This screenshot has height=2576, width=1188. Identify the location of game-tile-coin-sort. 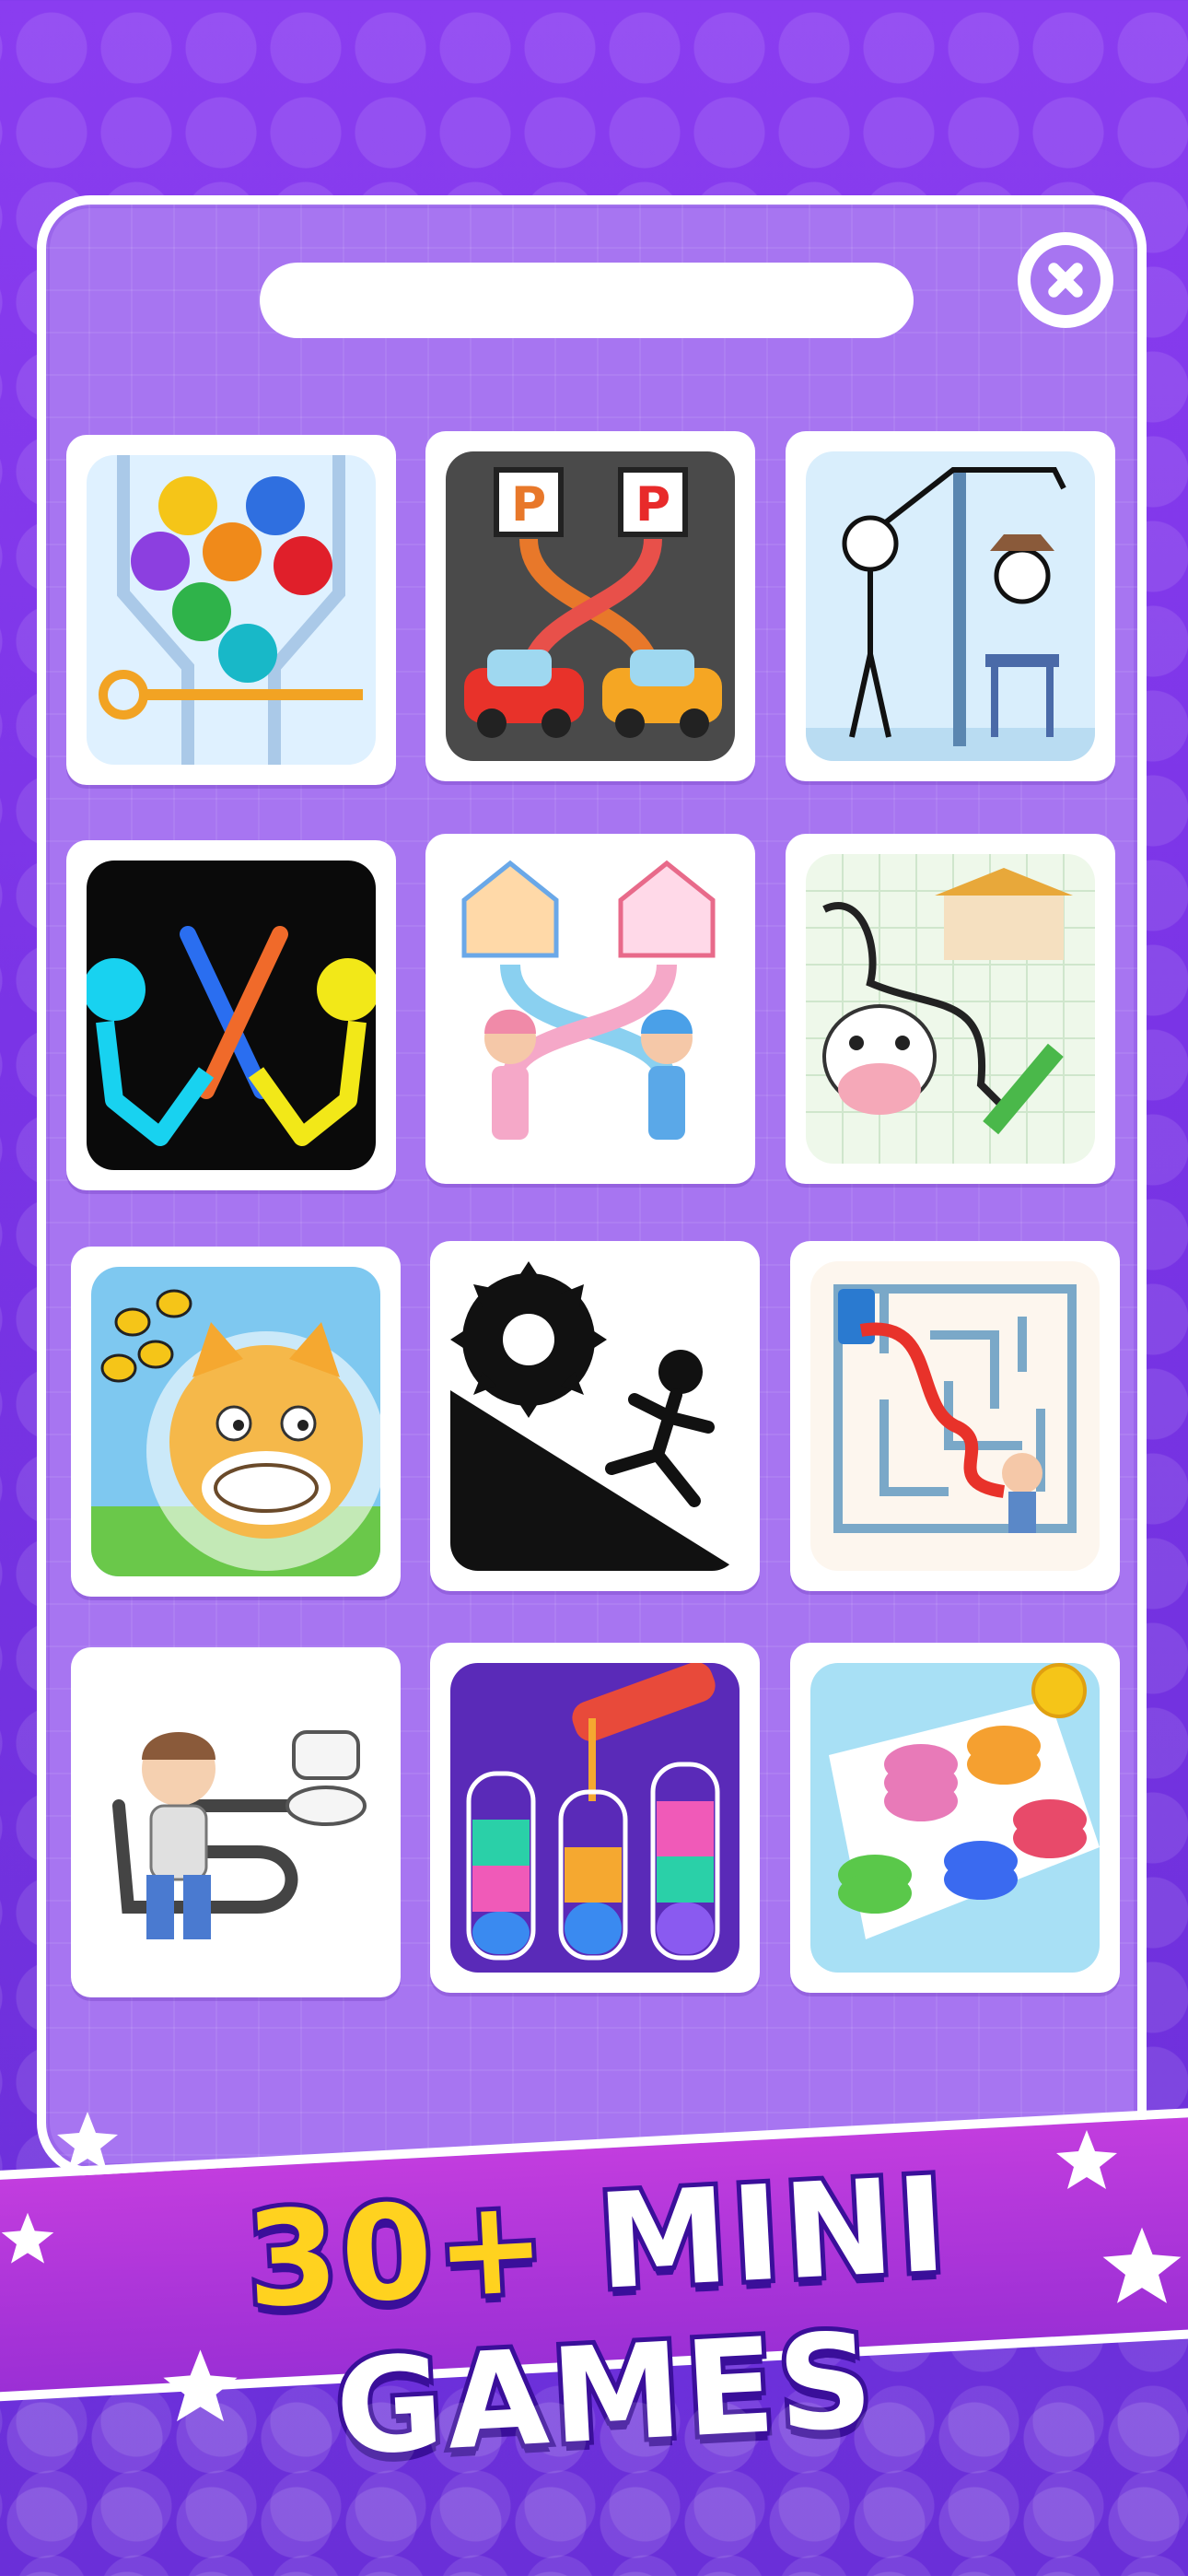
(955, 1818).